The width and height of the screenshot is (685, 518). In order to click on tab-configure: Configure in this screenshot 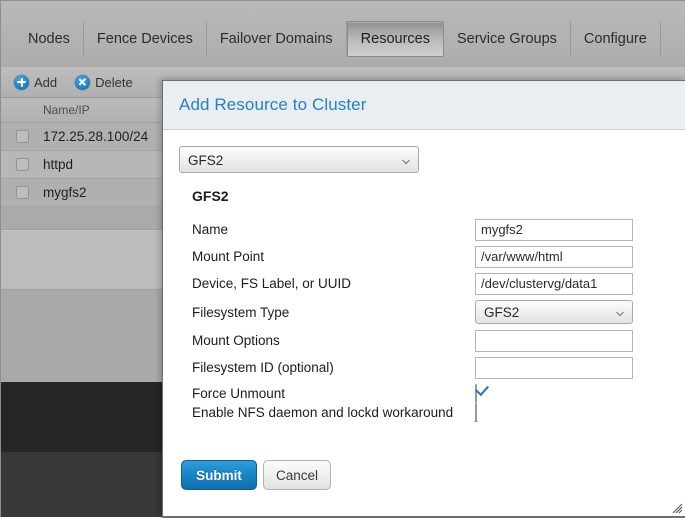, I will do `click(616, 39)`.